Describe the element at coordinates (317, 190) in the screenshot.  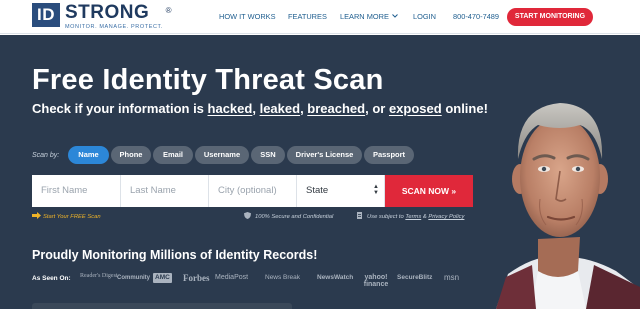
I see `state-select-value: State` at that location.